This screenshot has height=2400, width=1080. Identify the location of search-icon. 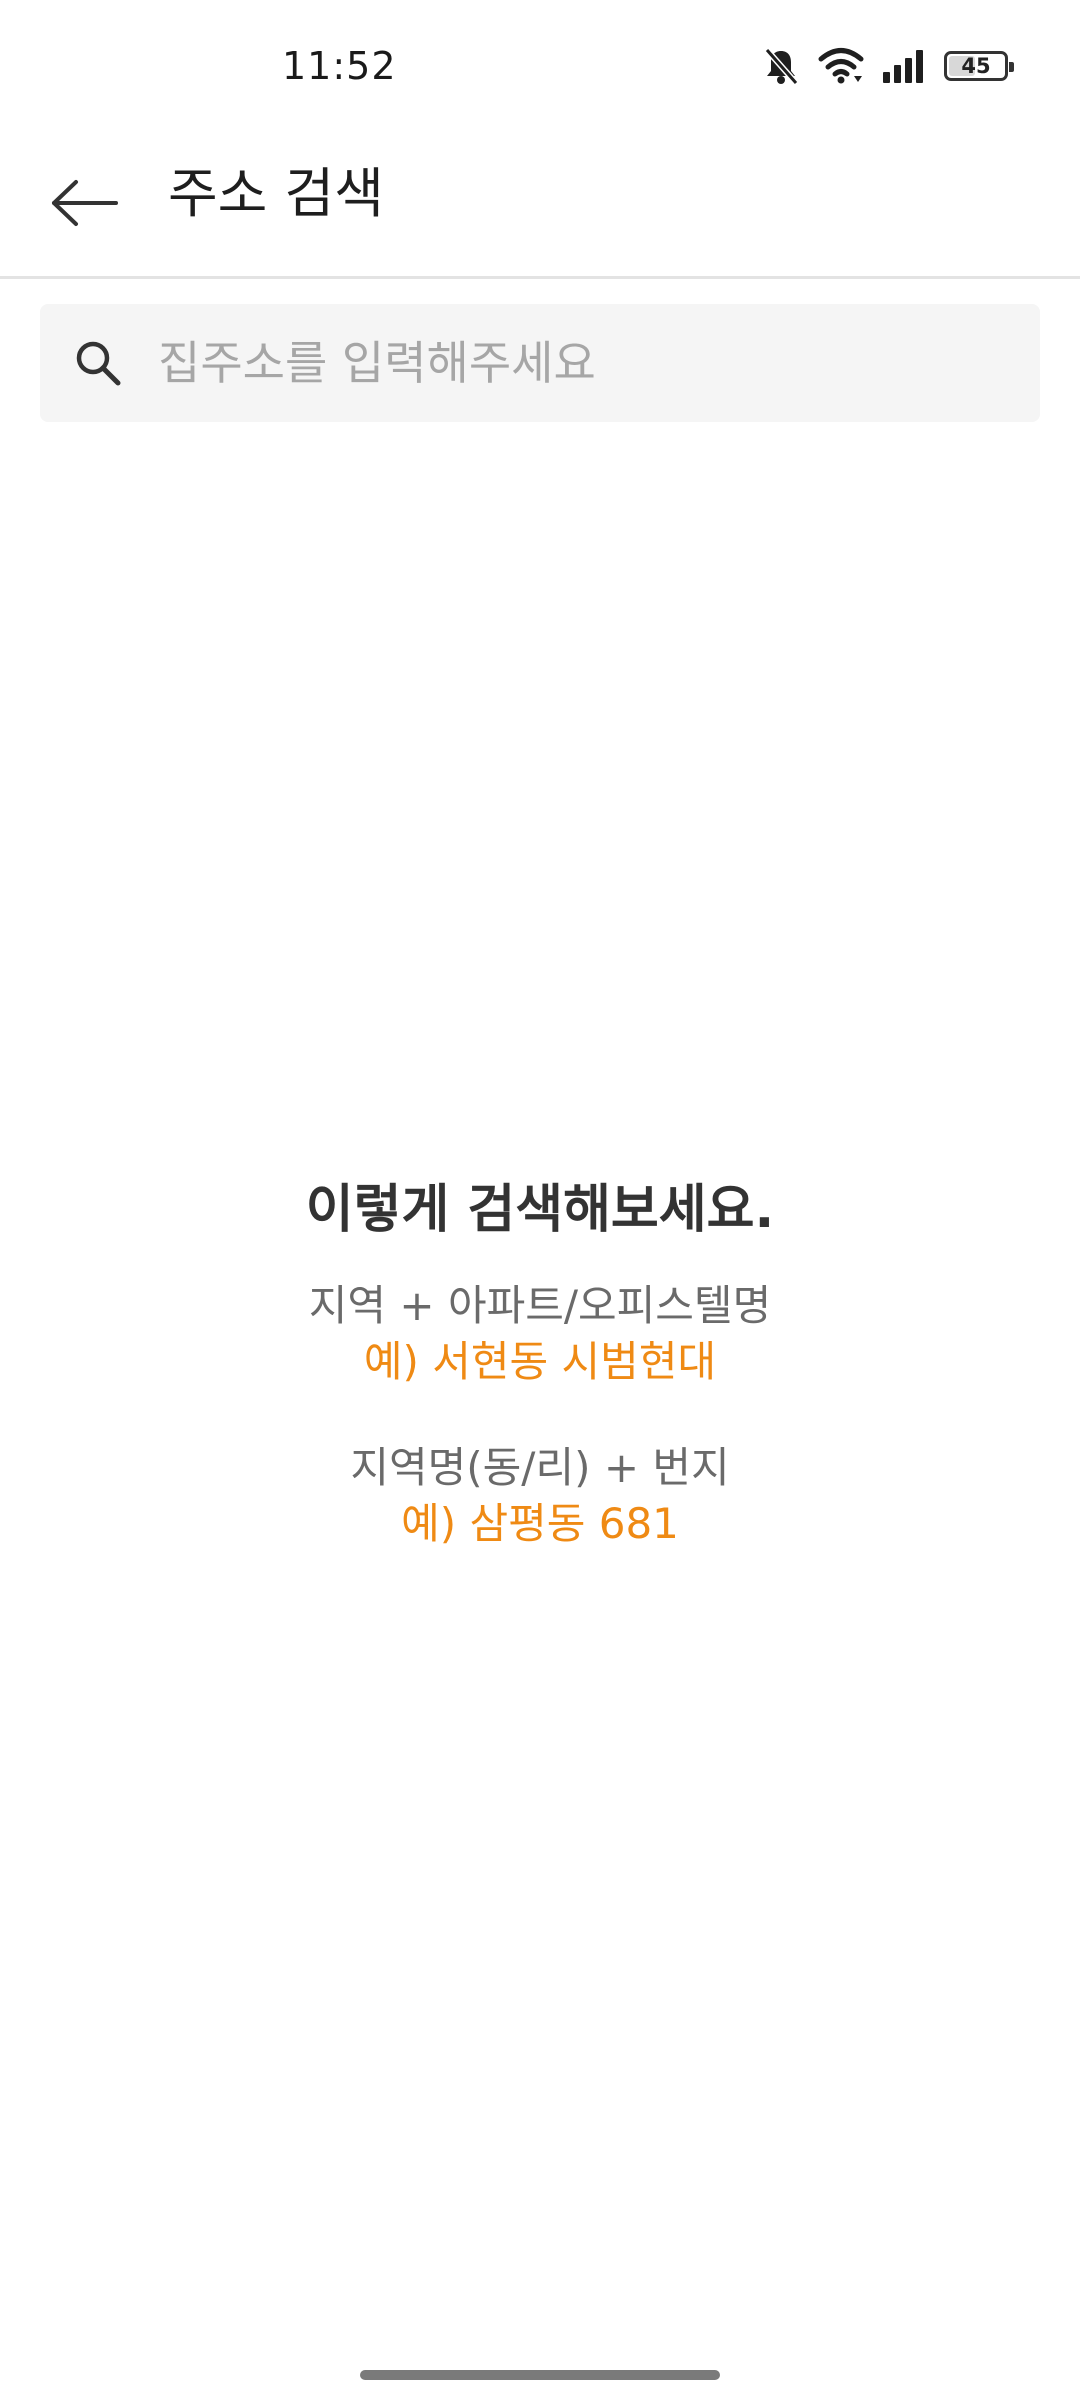
(98, 363).